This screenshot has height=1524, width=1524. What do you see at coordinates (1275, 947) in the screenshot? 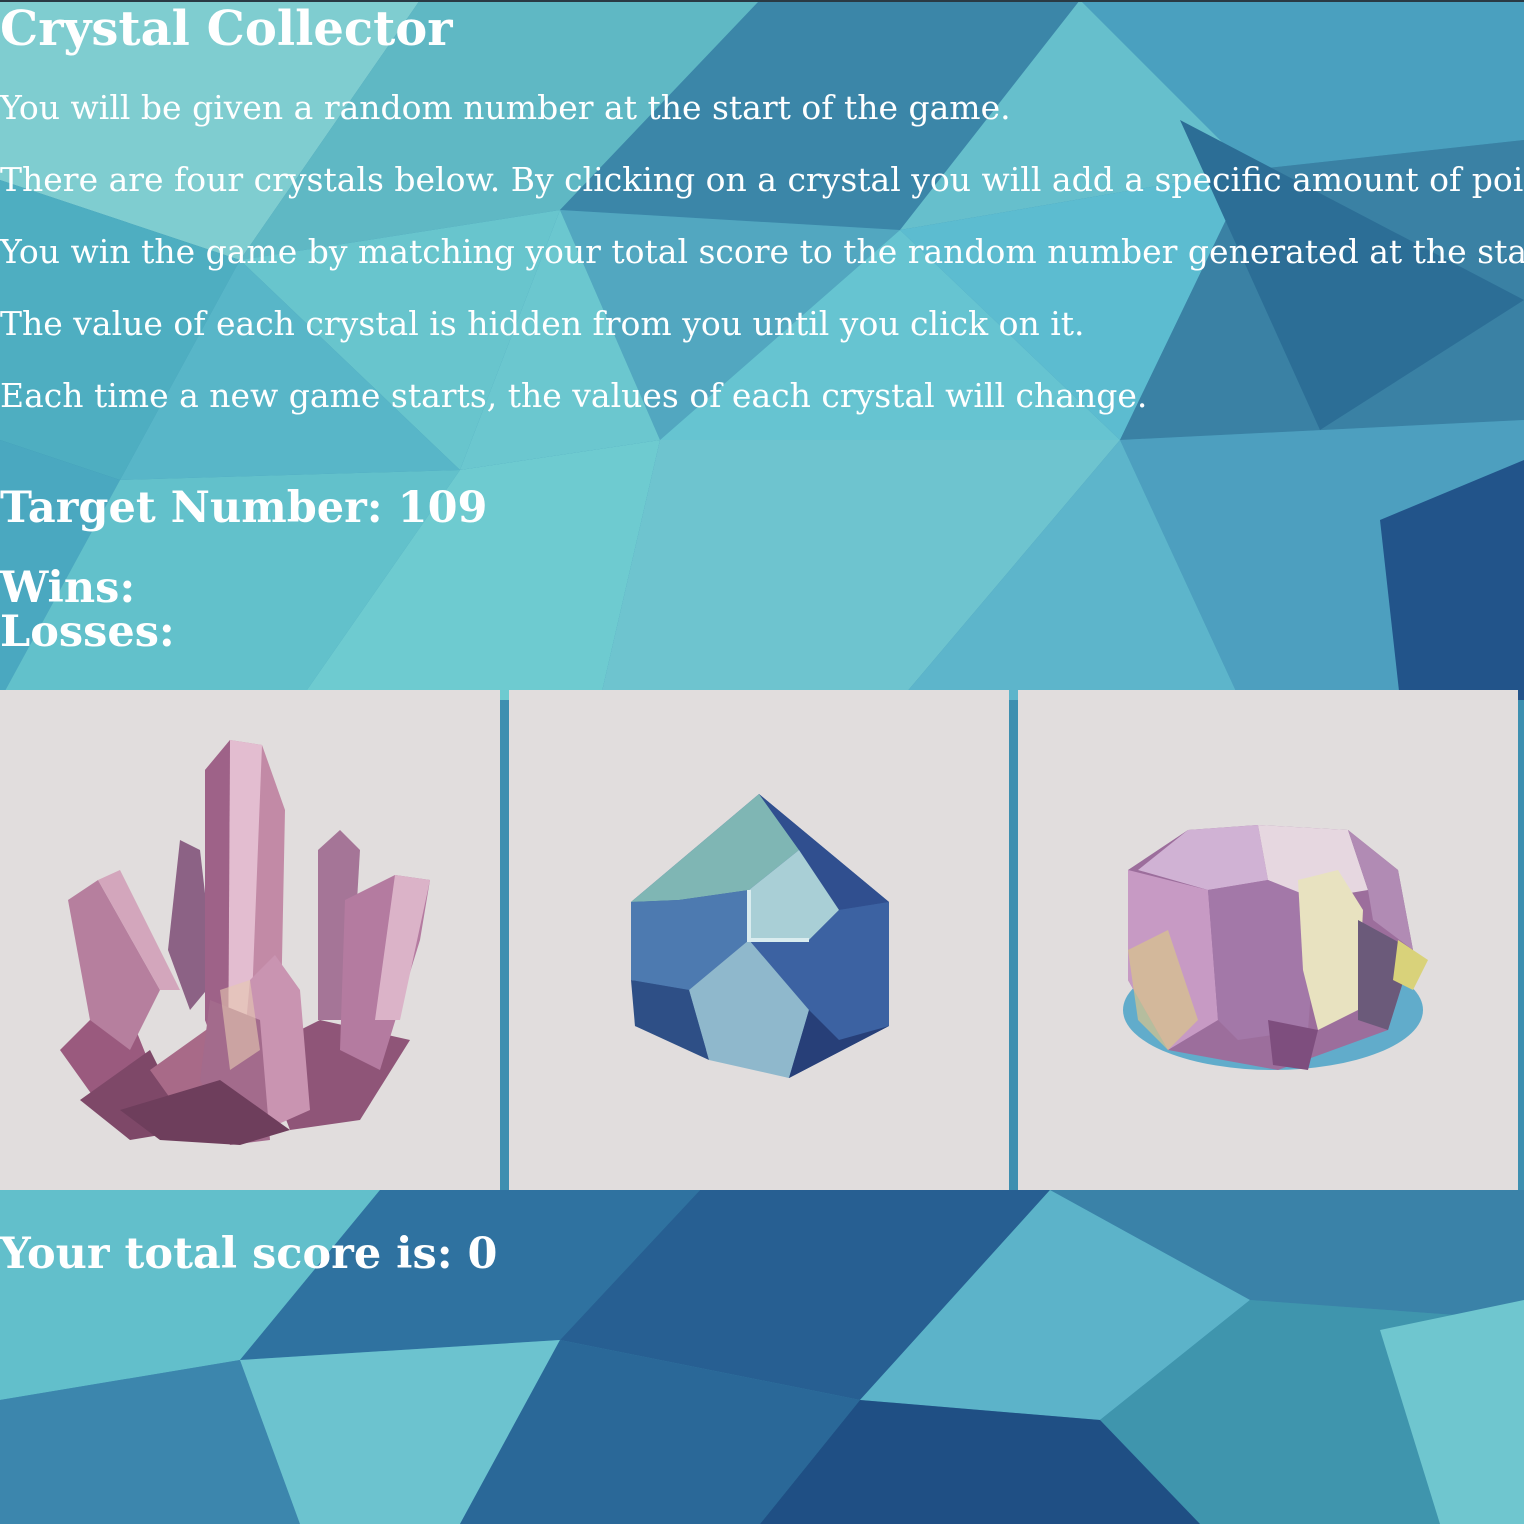
I see `purple-crystal-chunk-icon` at bounding box center [1275, 947].